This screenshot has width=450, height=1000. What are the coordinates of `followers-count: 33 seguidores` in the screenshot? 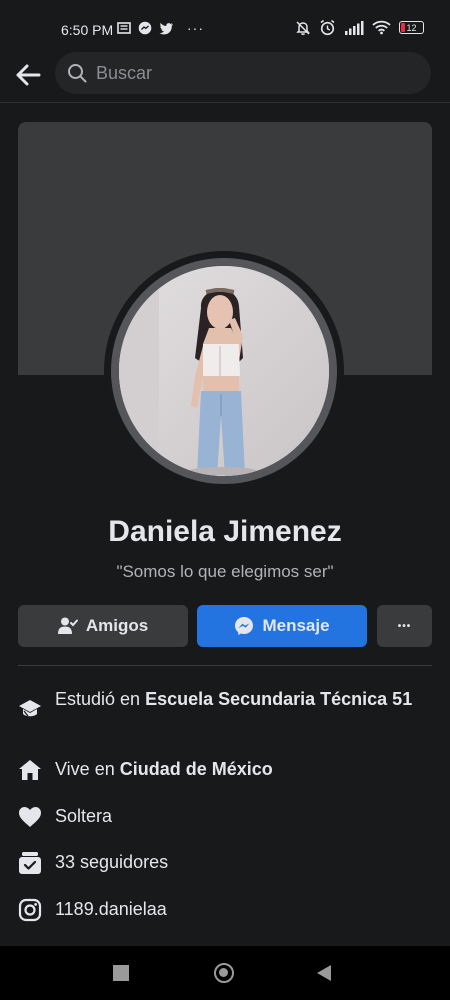 It's located at (112, 862).